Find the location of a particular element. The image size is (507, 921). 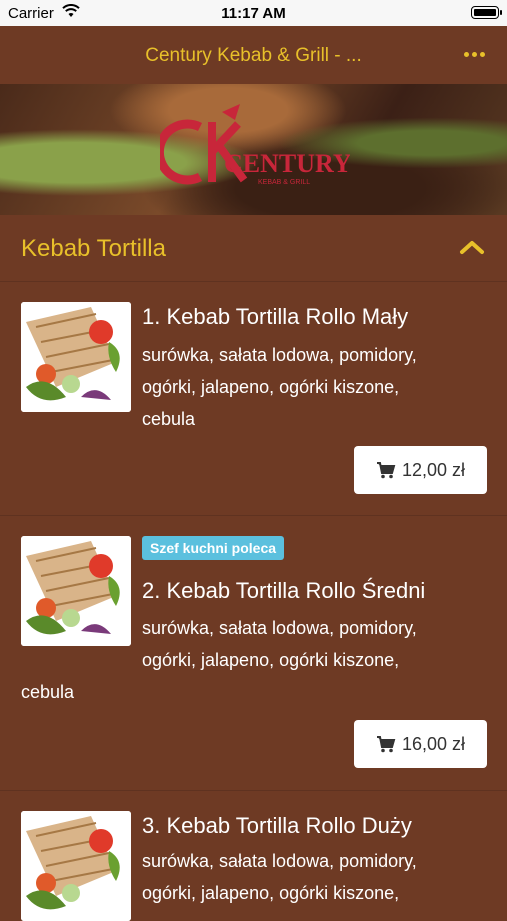

price-label: 12,00 zł is located at coordinates (433, 469).